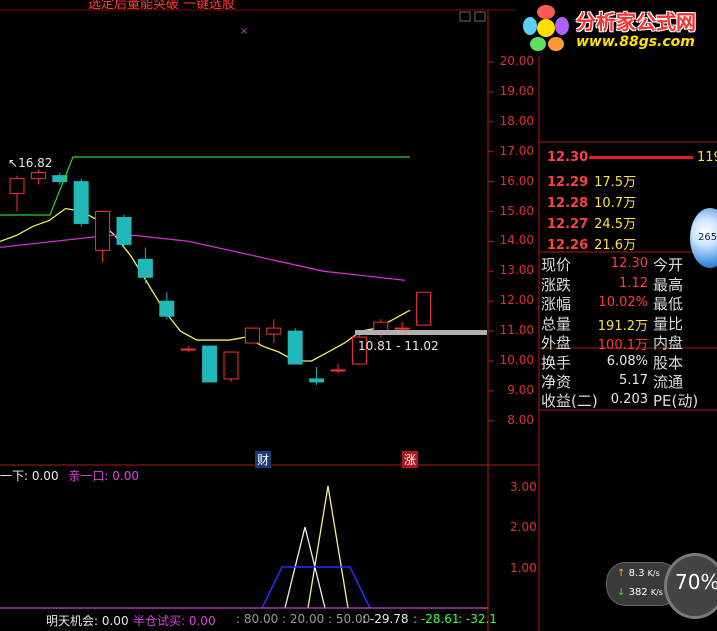 The image size is (717, 631). Describe the element at coordinates (668, 304) in the screenshot. I see `quote-label-secondary: 最低` at that location.